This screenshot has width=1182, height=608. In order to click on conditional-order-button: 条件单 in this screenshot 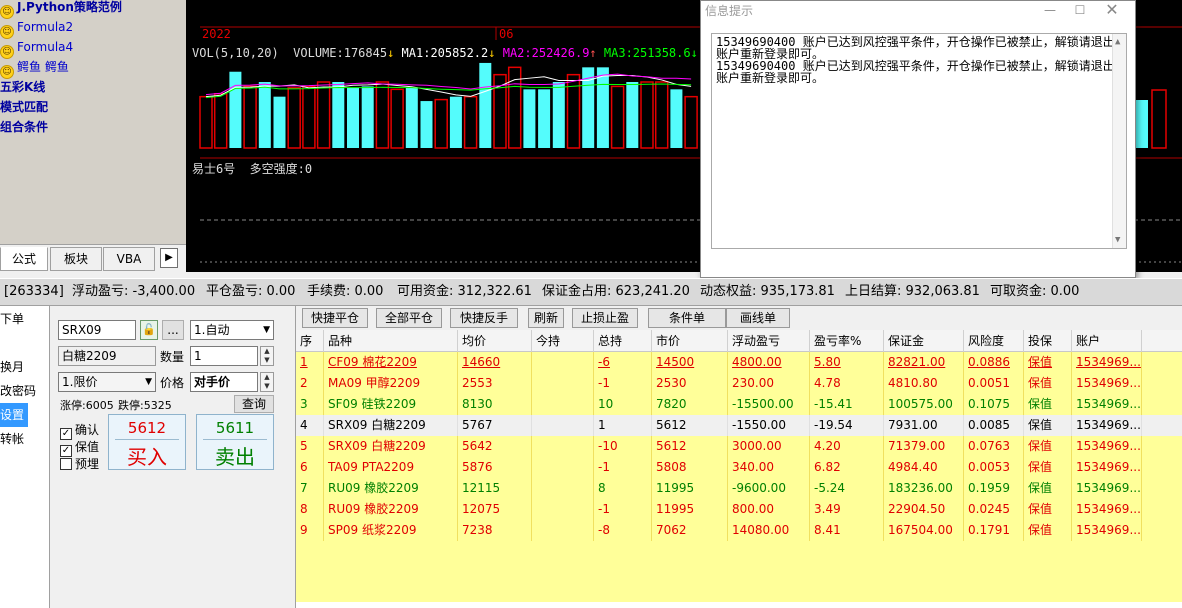, I will do `click(687, 318)`.